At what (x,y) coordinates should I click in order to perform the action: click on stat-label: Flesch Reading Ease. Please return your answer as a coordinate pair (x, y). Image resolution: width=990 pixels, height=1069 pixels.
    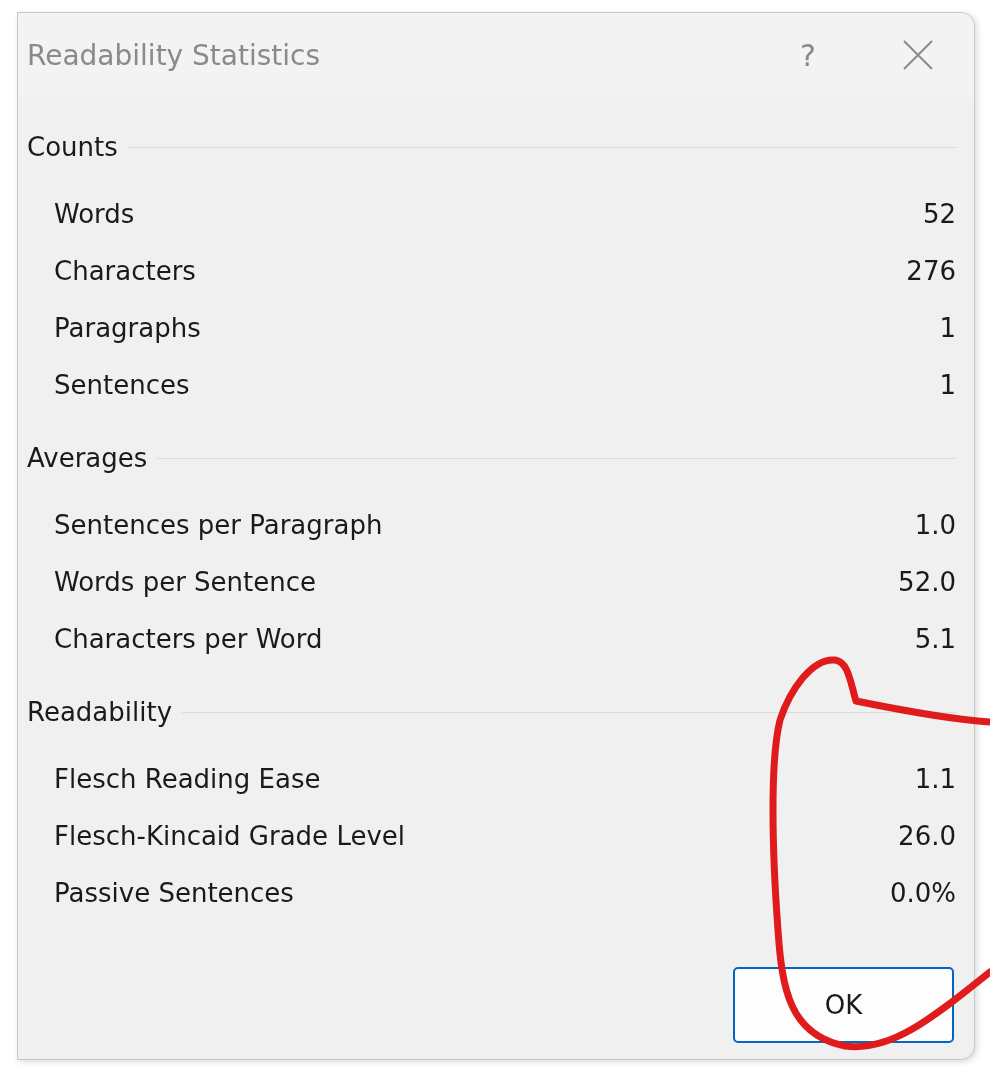
    Looking at the image, I should click on (187, 778).